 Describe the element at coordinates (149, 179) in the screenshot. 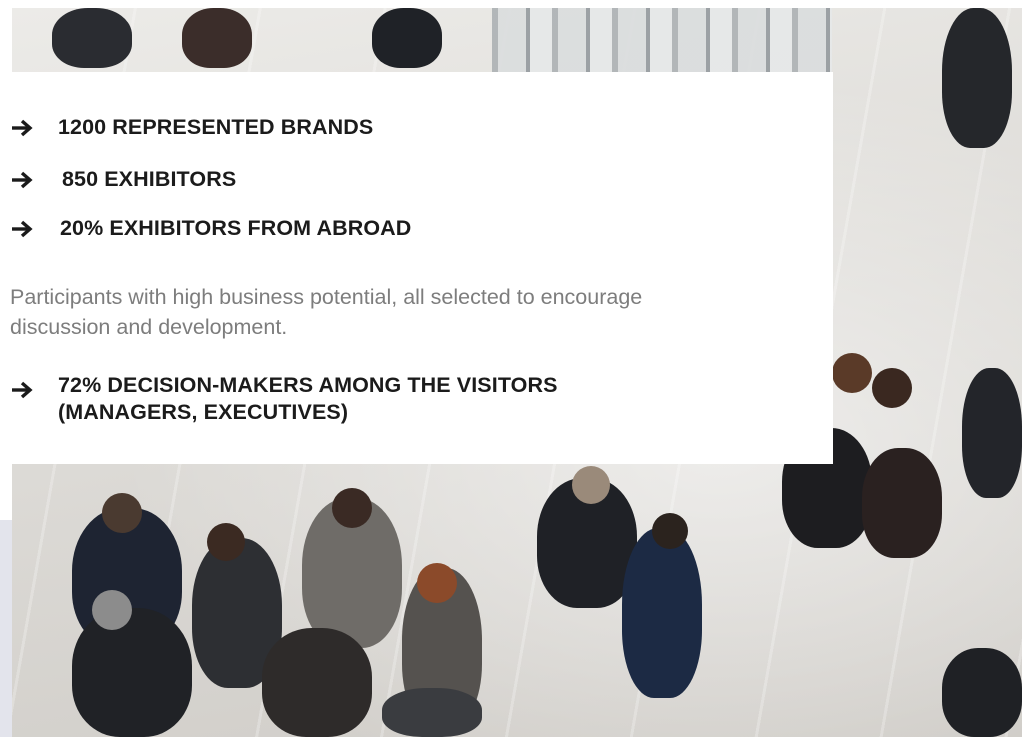

I see `highlight-text: 850 EXHIBITORS` at that location.